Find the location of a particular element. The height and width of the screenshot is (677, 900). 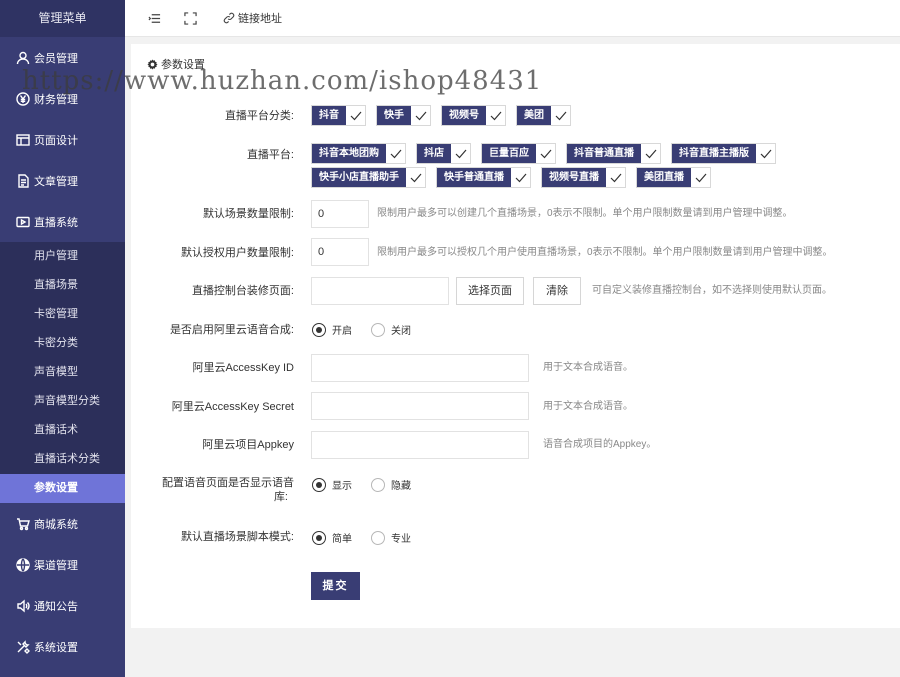

sidebar-item-live-system: 直播系统 is located at coordinates (62, 221).